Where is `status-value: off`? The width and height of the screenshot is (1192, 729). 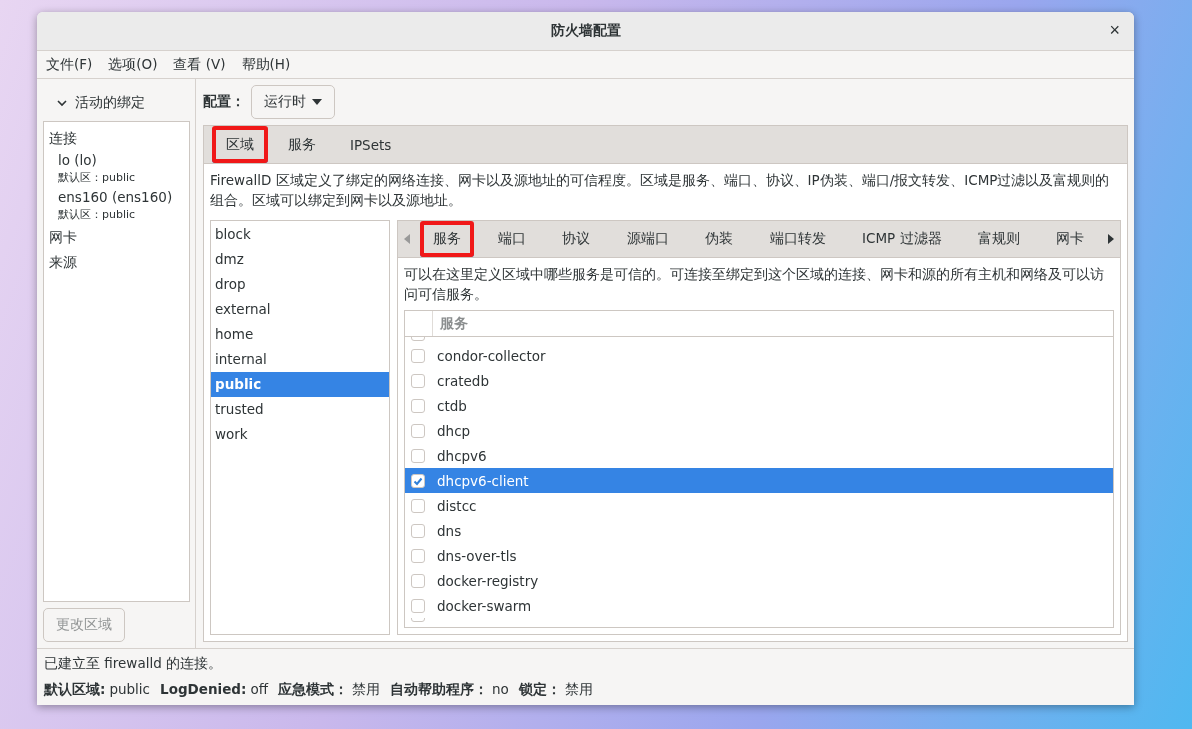 status-value: off is located at coordinates (259, 690).